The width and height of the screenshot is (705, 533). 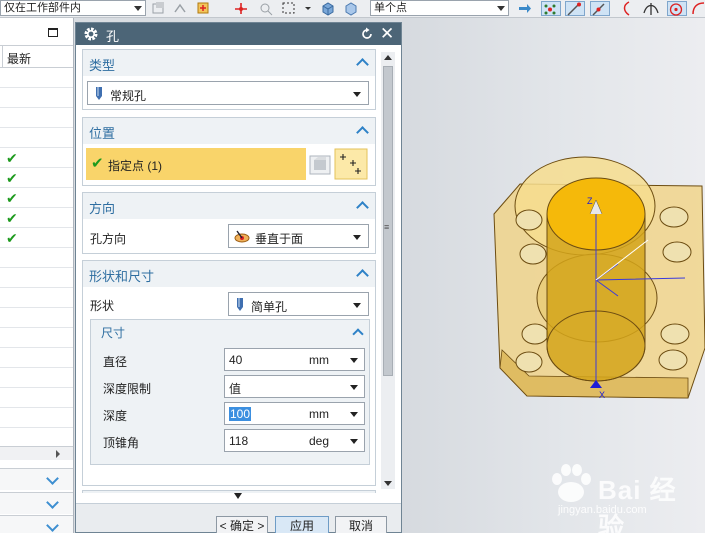 What do you see at coordinates (351, 8) in the screenshot?
I see `cube-icon` at bounding box center [351, 8].